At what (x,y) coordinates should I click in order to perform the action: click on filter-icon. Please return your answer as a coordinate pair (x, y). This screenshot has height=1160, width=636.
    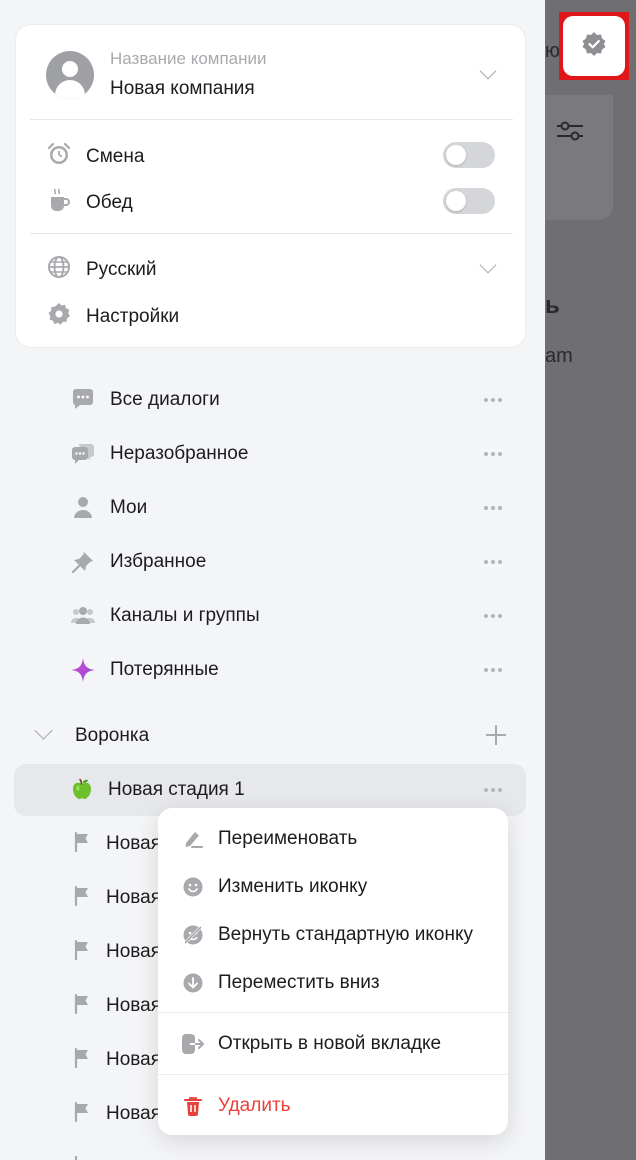
    Looking at the image, I should click on (570, 133).